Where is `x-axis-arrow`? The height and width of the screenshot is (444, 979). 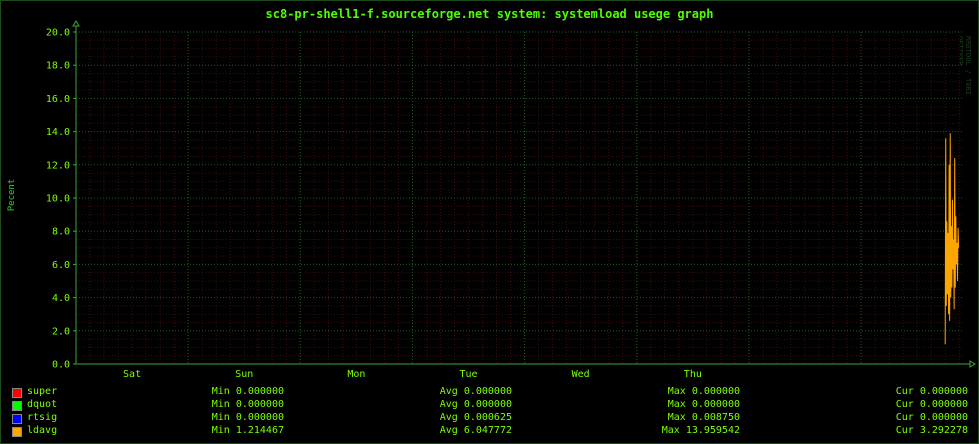 x-axis-arrow is located at coordinates (972, 364).